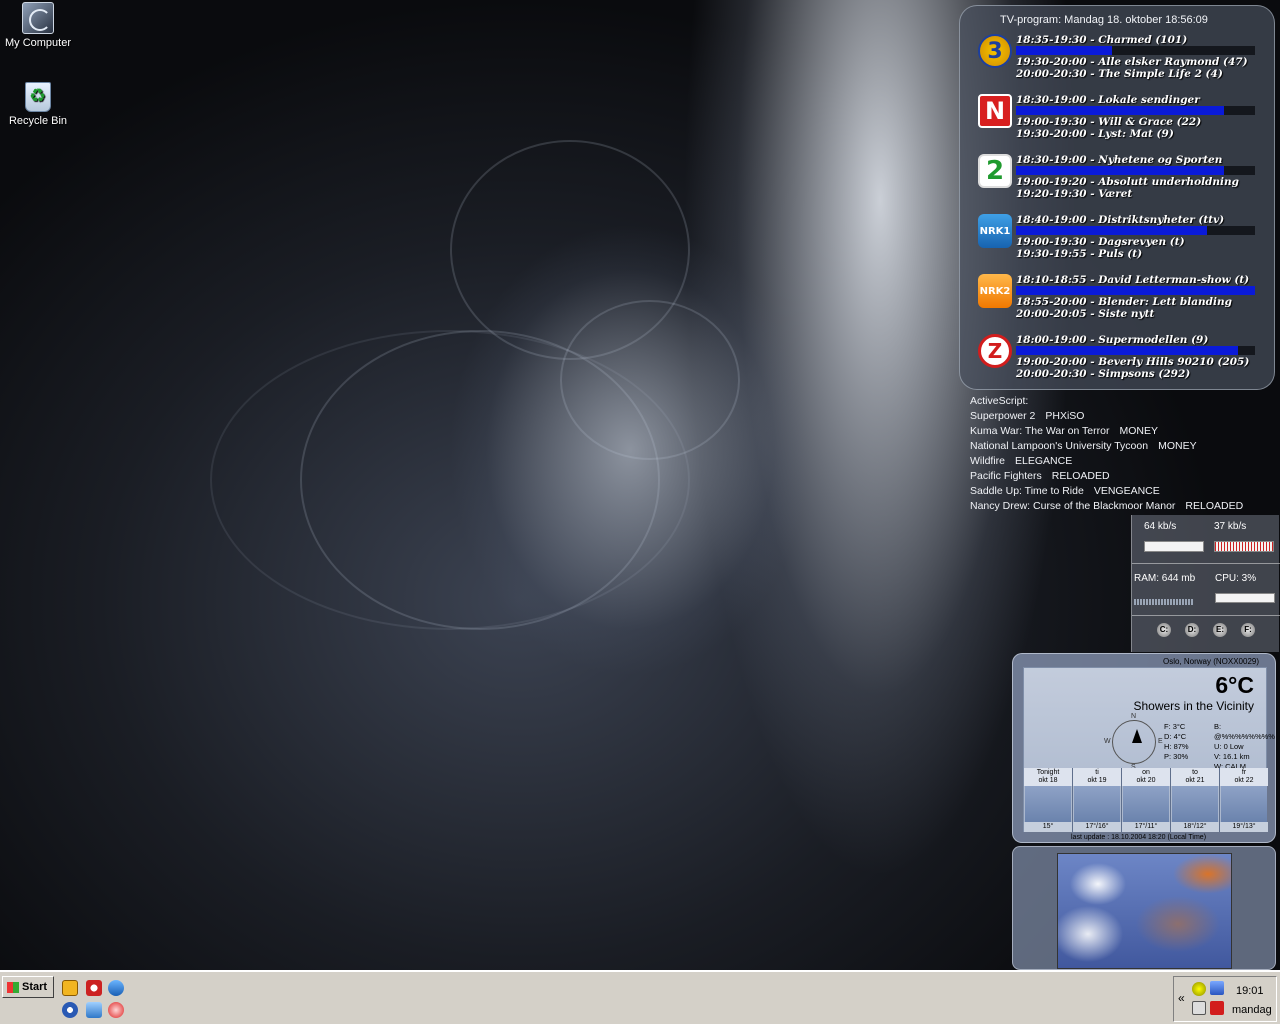 The image size is (1280, 1024). I want to click on release-item: Superpower 2 PHXiSO, so click(1111, 416).